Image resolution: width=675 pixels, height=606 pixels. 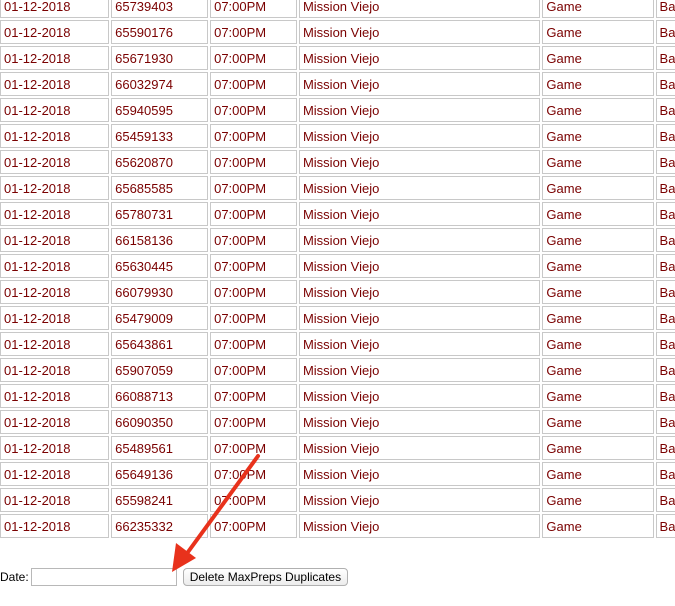 I want to click on delete-maxpreps-duplicates-button: Delete MaxPreps Duplicates, so click(x=265, y=577).